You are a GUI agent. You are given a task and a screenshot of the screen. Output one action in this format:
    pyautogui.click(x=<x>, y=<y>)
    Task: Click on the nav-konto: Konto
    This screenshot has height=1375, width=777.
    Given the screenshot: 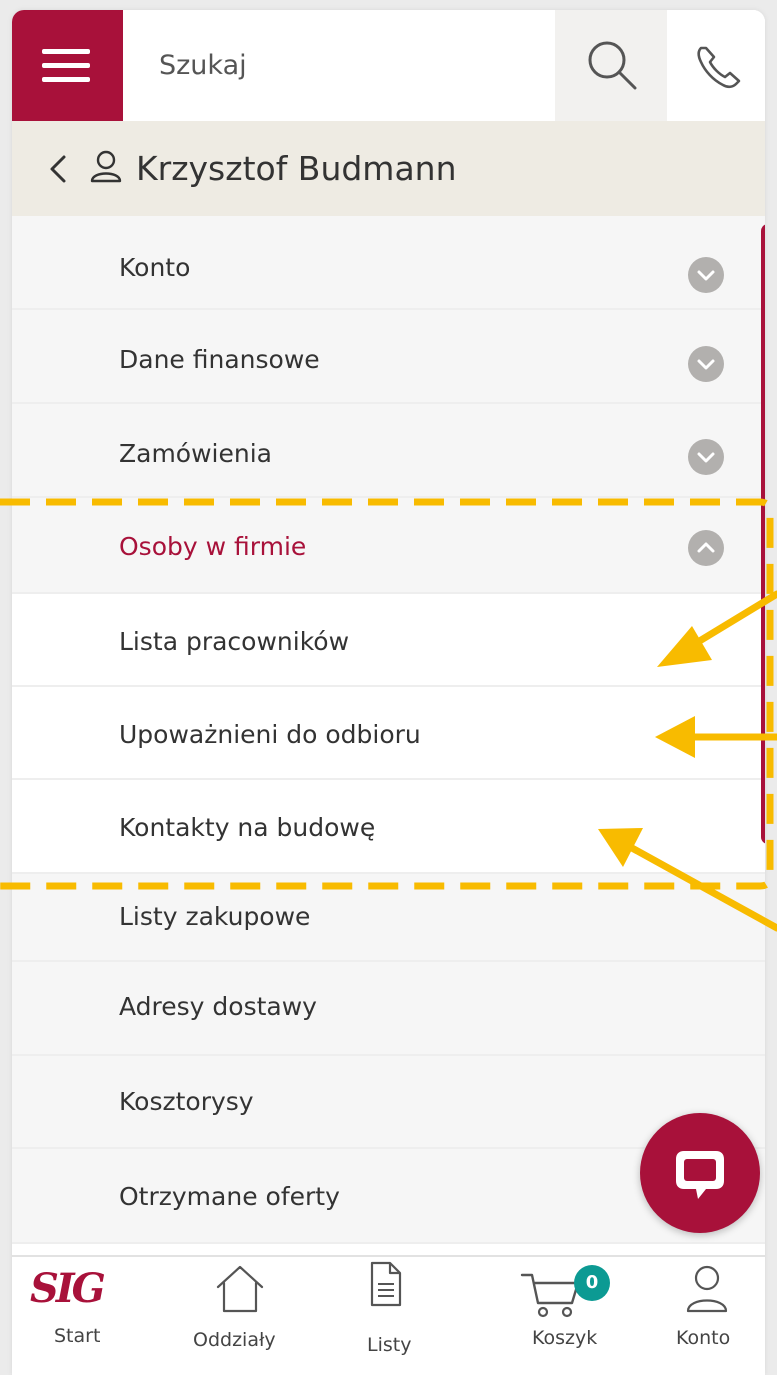 What is the action you would take?
    pyautogui.click(x=713, y=1316)
    